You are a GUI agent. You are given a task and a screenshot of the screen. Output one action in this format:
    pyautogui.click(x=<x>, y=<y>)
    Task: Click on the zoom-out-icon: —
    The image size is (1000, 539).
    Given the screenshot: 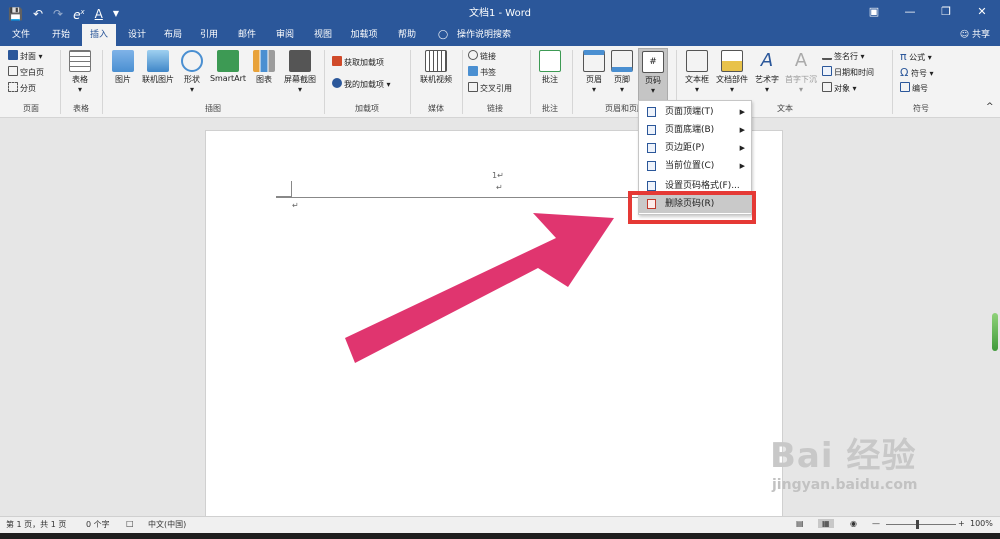 What is the action you would take?
    pyautogui.click(x=876, y=523)
    